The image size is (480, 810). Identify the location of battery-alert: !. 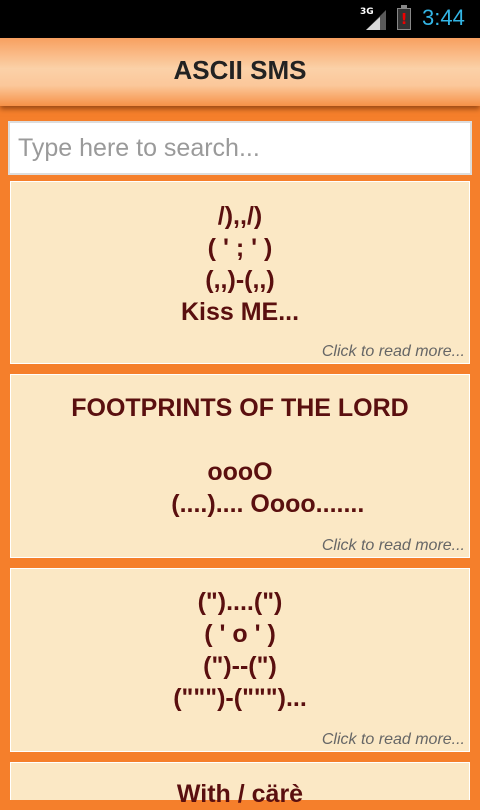
(404, 19).